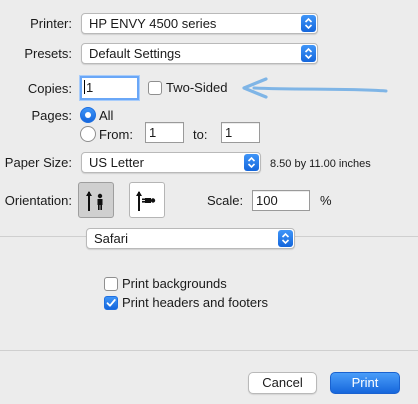  I want to click on pages-to-input: 1, so click(240, 132).